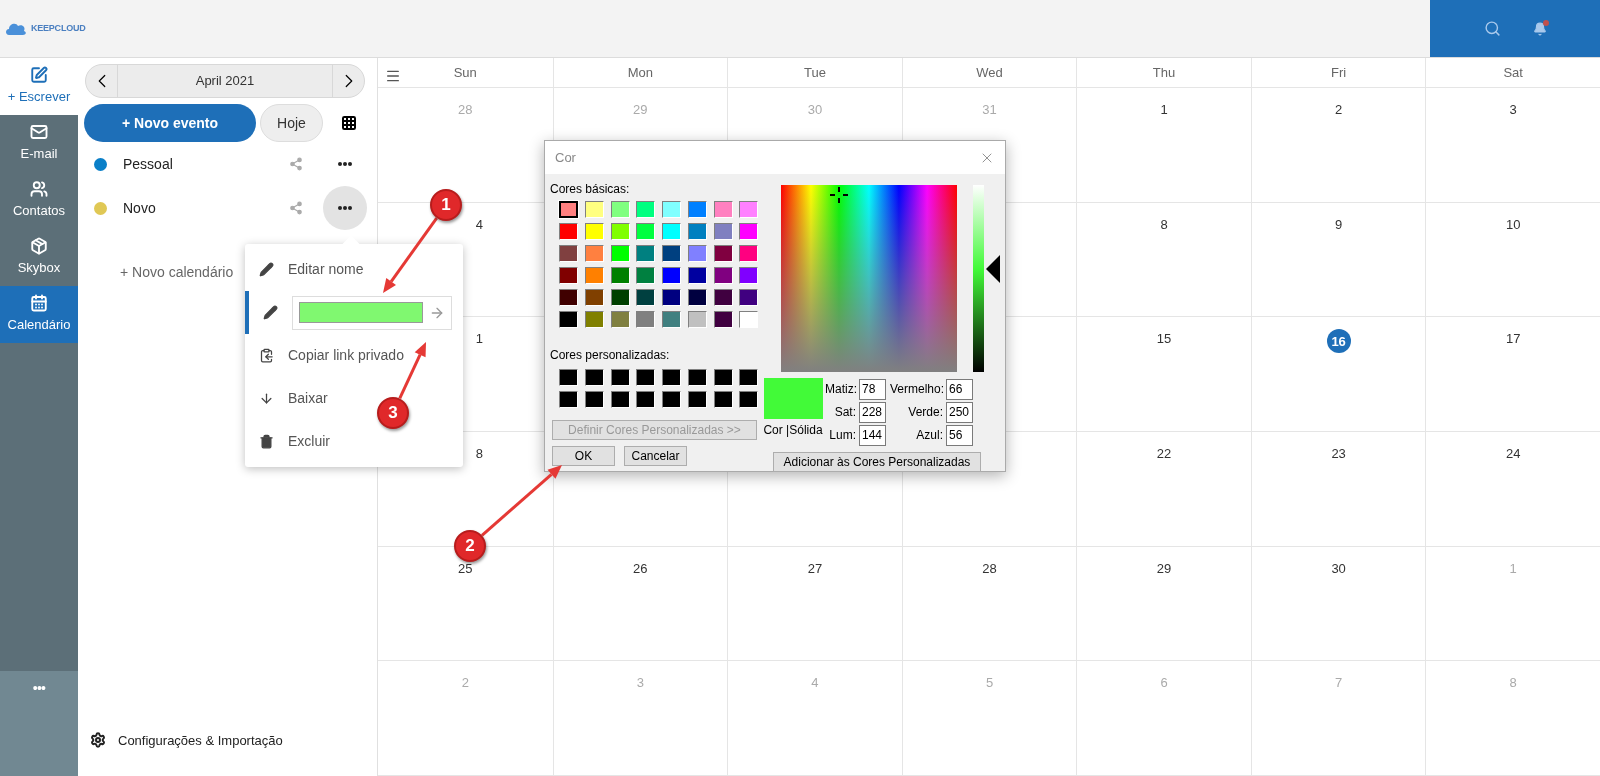  I want to click on number-field: 228, so click(872, 412).